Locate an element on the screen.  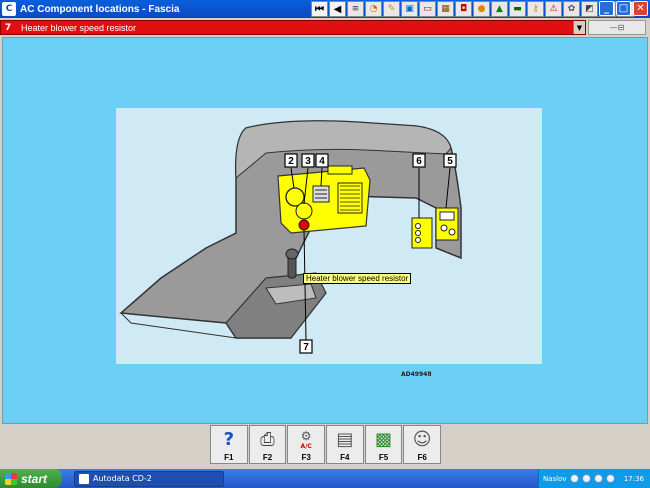
help-icon: ? is located at coordinates (229, 439).